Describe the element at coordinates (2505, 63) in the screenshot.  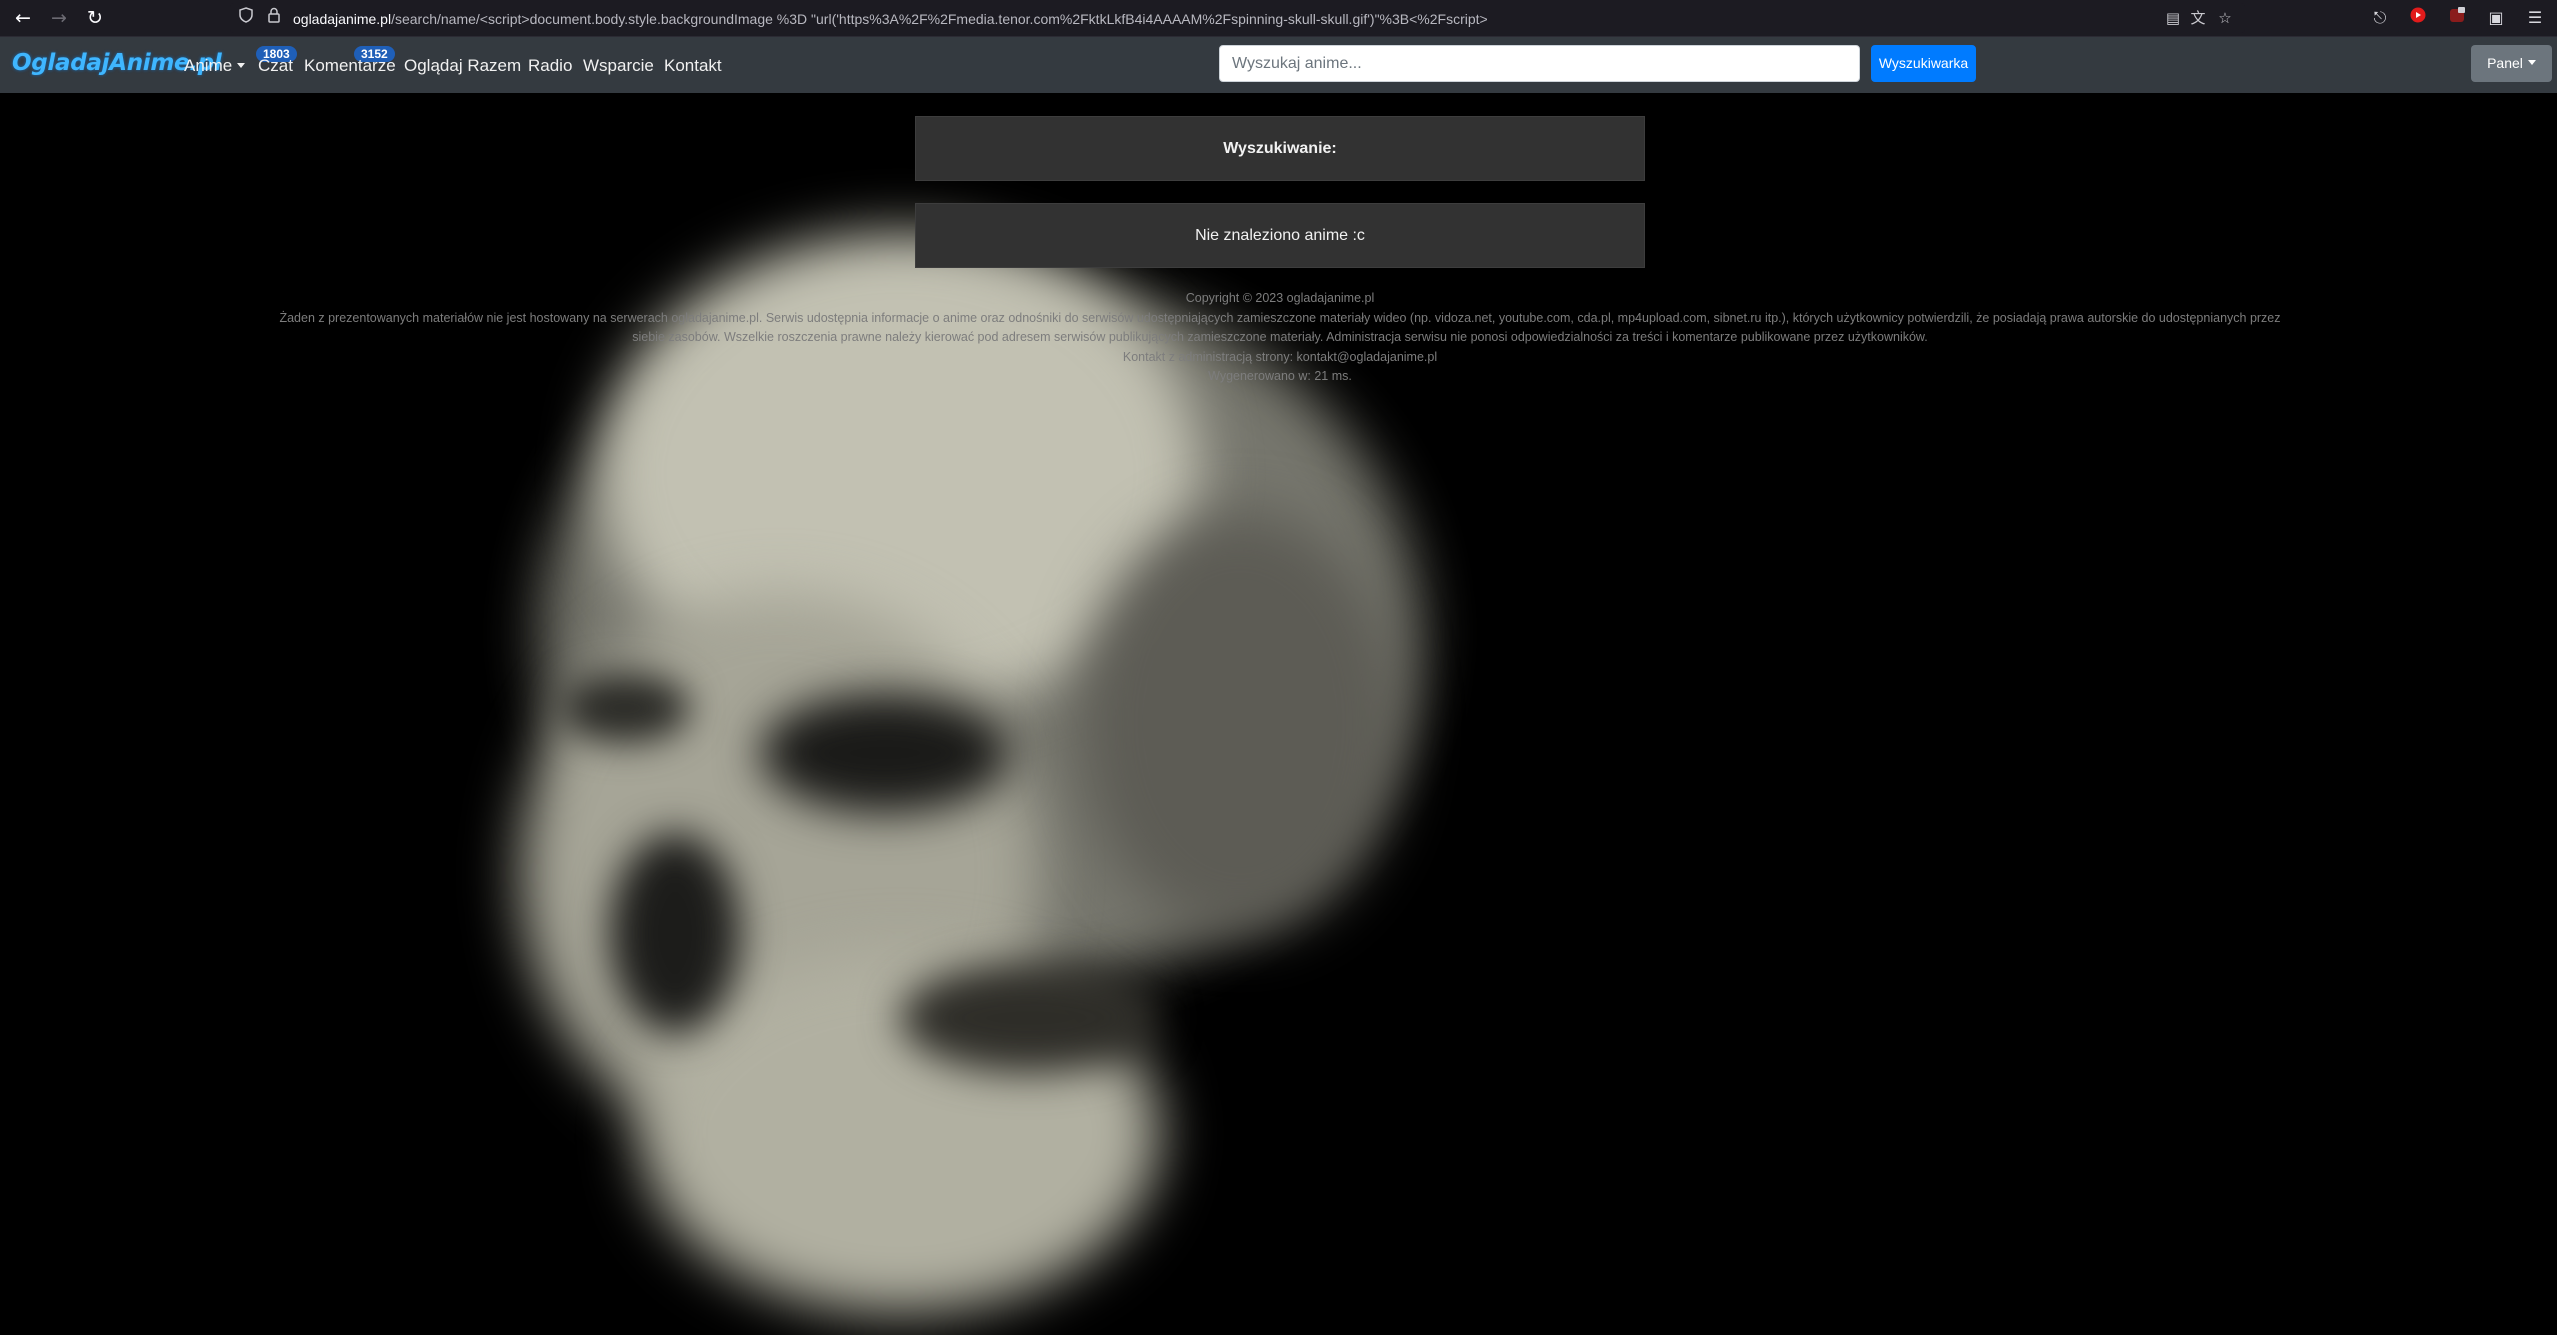
I see `panel-button-label: Panel` at that location.